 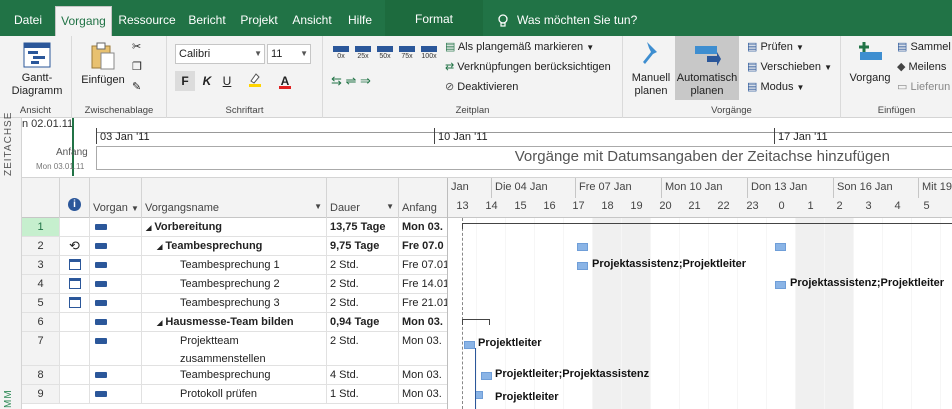 I want to click on row-number: 2, so click(x=41, y=246).